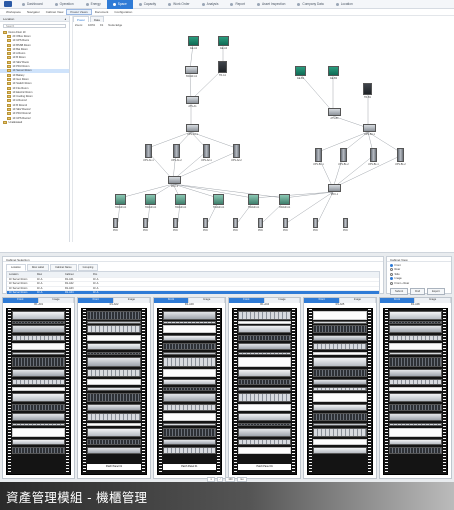 The height and width of the screenshot is (510, 454). Describe the element at coordinates (34, 122) in the screenshot. I see `tree-item: Unallocated` at that location.